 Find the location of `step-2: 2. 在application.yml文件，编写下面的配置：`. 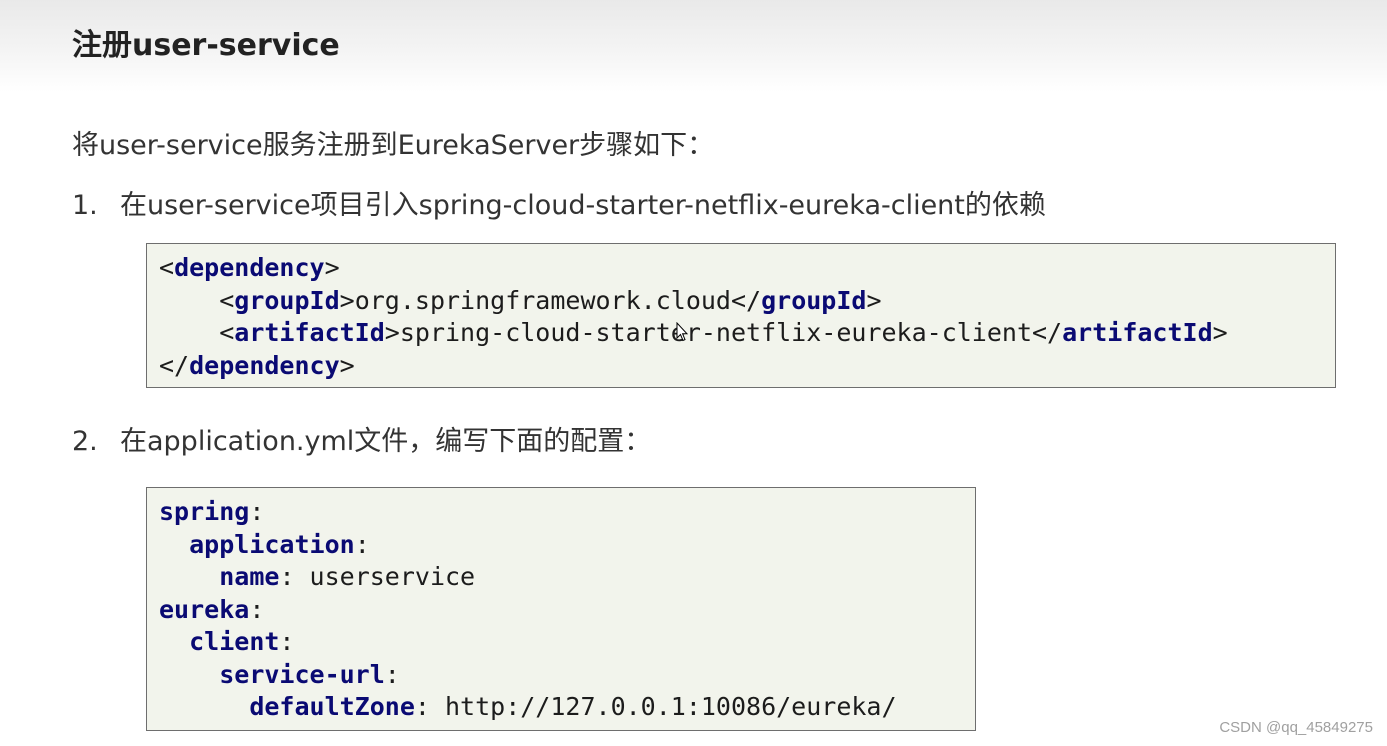

step-2: 2. 在application.yml文件，编写下面的配置： is located at coordinates (361, 438).